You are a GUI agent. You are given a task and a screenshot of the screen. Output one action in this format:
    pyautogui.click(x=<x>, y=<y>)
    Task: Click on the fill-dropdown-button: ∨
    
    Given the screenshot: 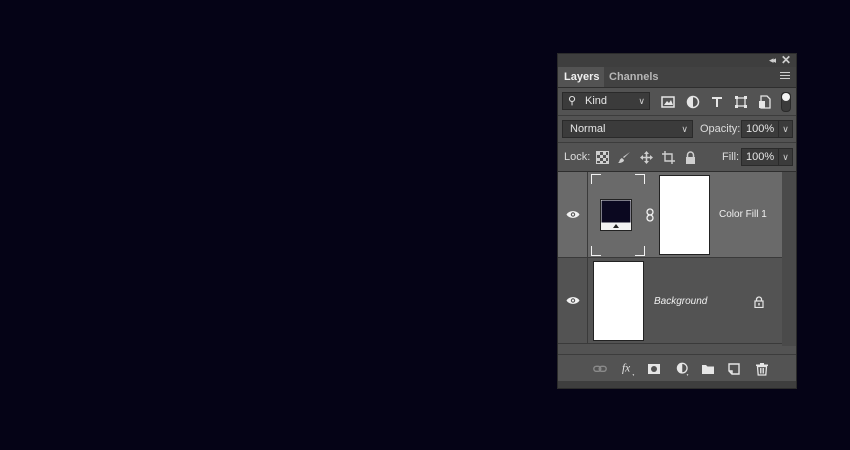 What is the action you would take?
    pyautogui.click(x=785, y=157)
    